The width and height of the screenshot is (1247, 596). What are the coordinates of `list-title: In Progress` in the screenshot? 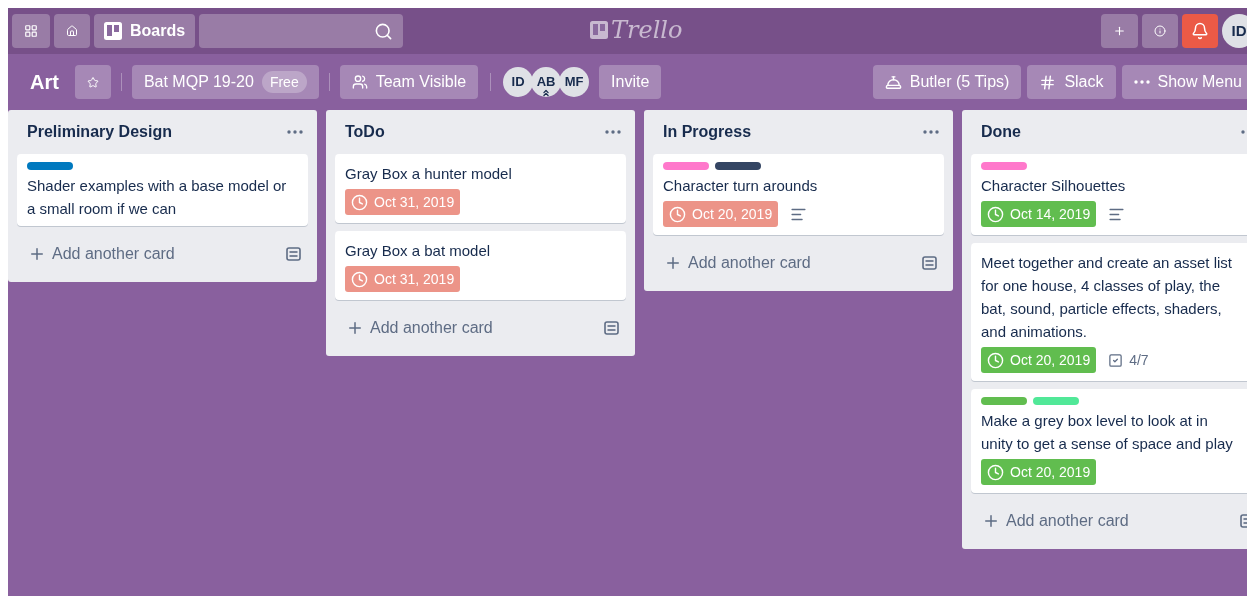 It's located at (707, 132).